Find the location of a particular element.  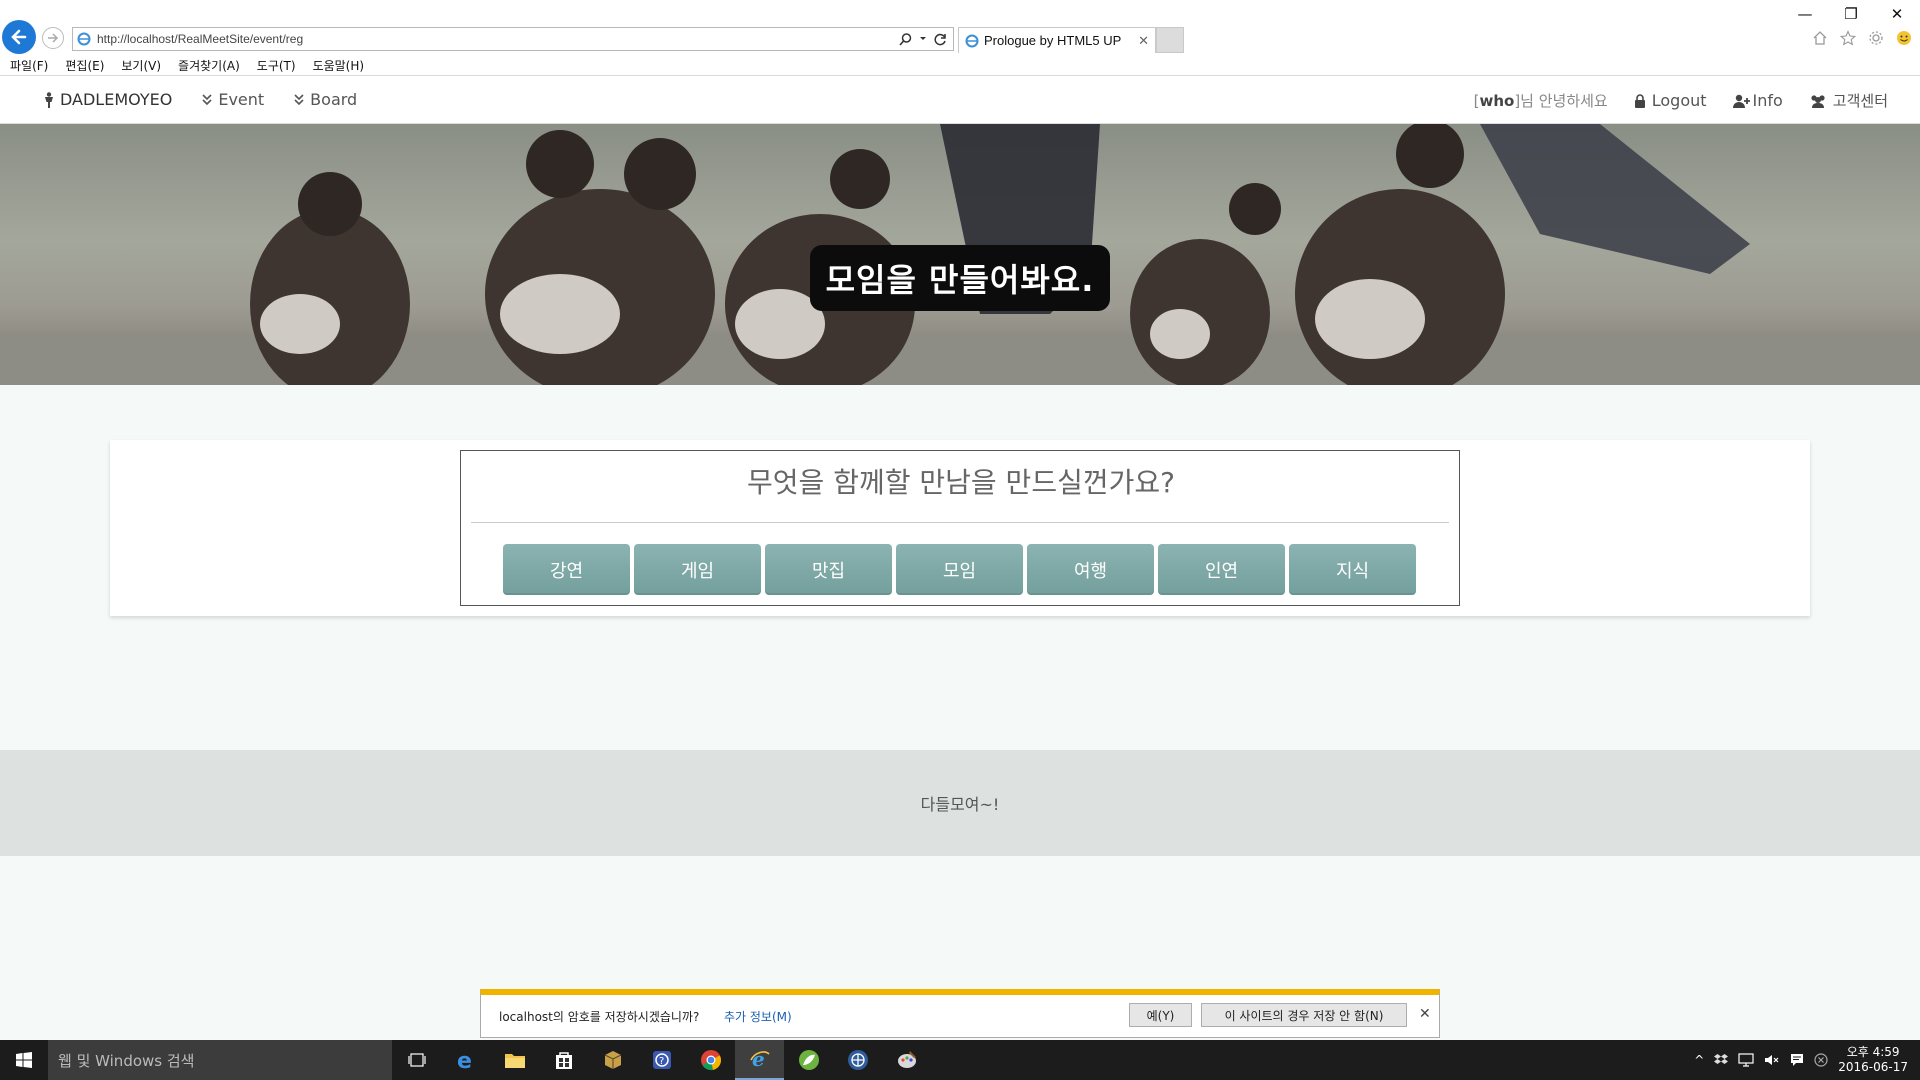

divider is located at coordinates (960, 522).